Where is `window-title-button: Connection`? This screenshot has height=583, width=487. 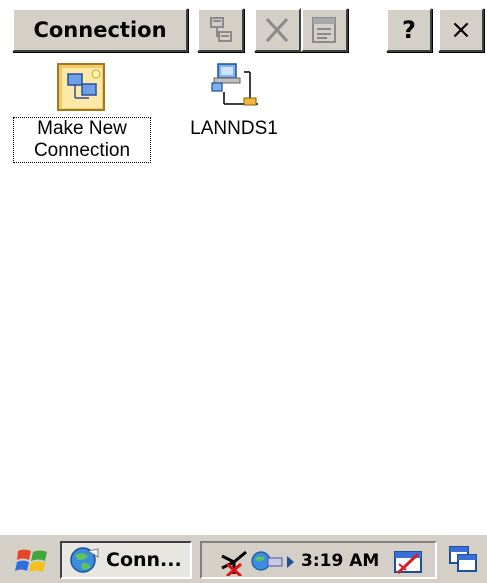 window-title-button: Connection is located at coordinates (100, 30).